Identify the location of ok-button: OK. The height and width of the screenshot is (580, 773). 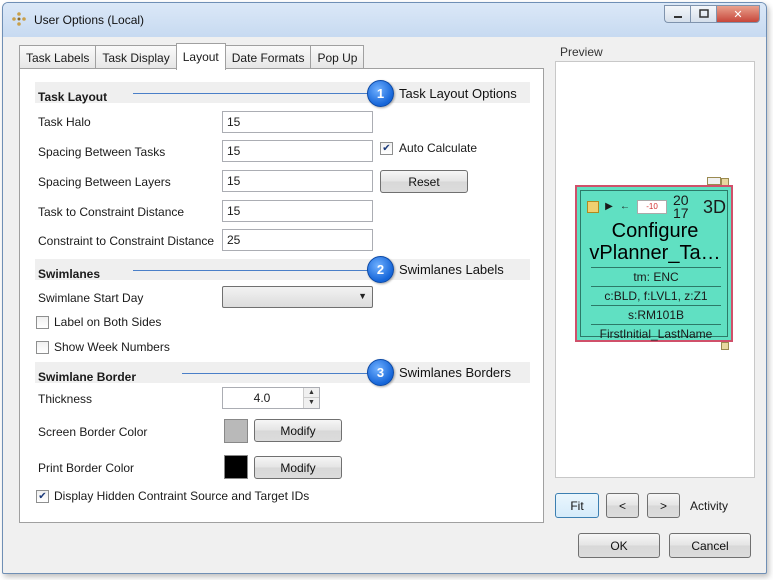
(619, 545).